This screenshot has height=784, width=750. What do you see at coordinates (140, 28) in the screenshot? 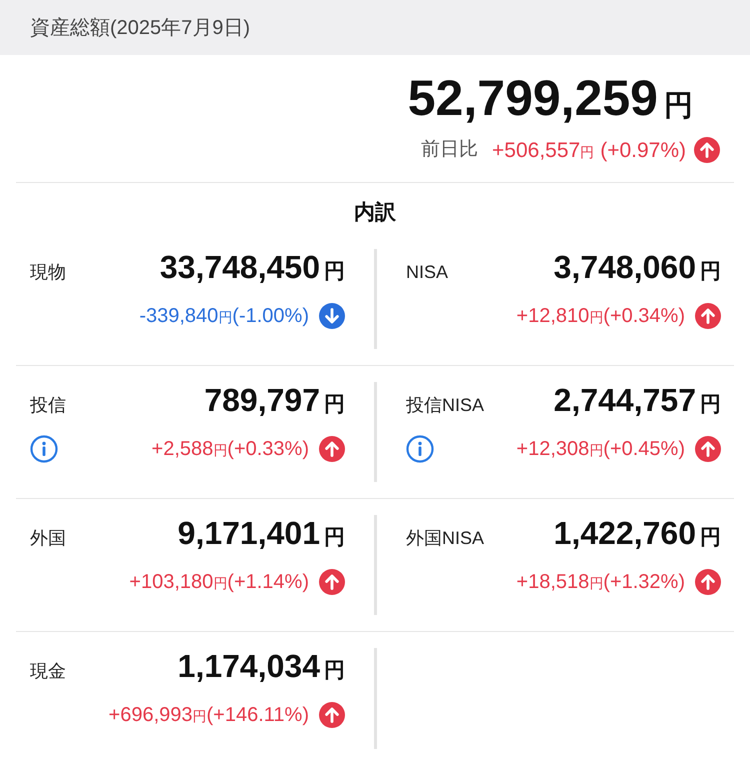
I see `header-title: 資産総額(2025年7月9日)` at bounding box center [140, 28].